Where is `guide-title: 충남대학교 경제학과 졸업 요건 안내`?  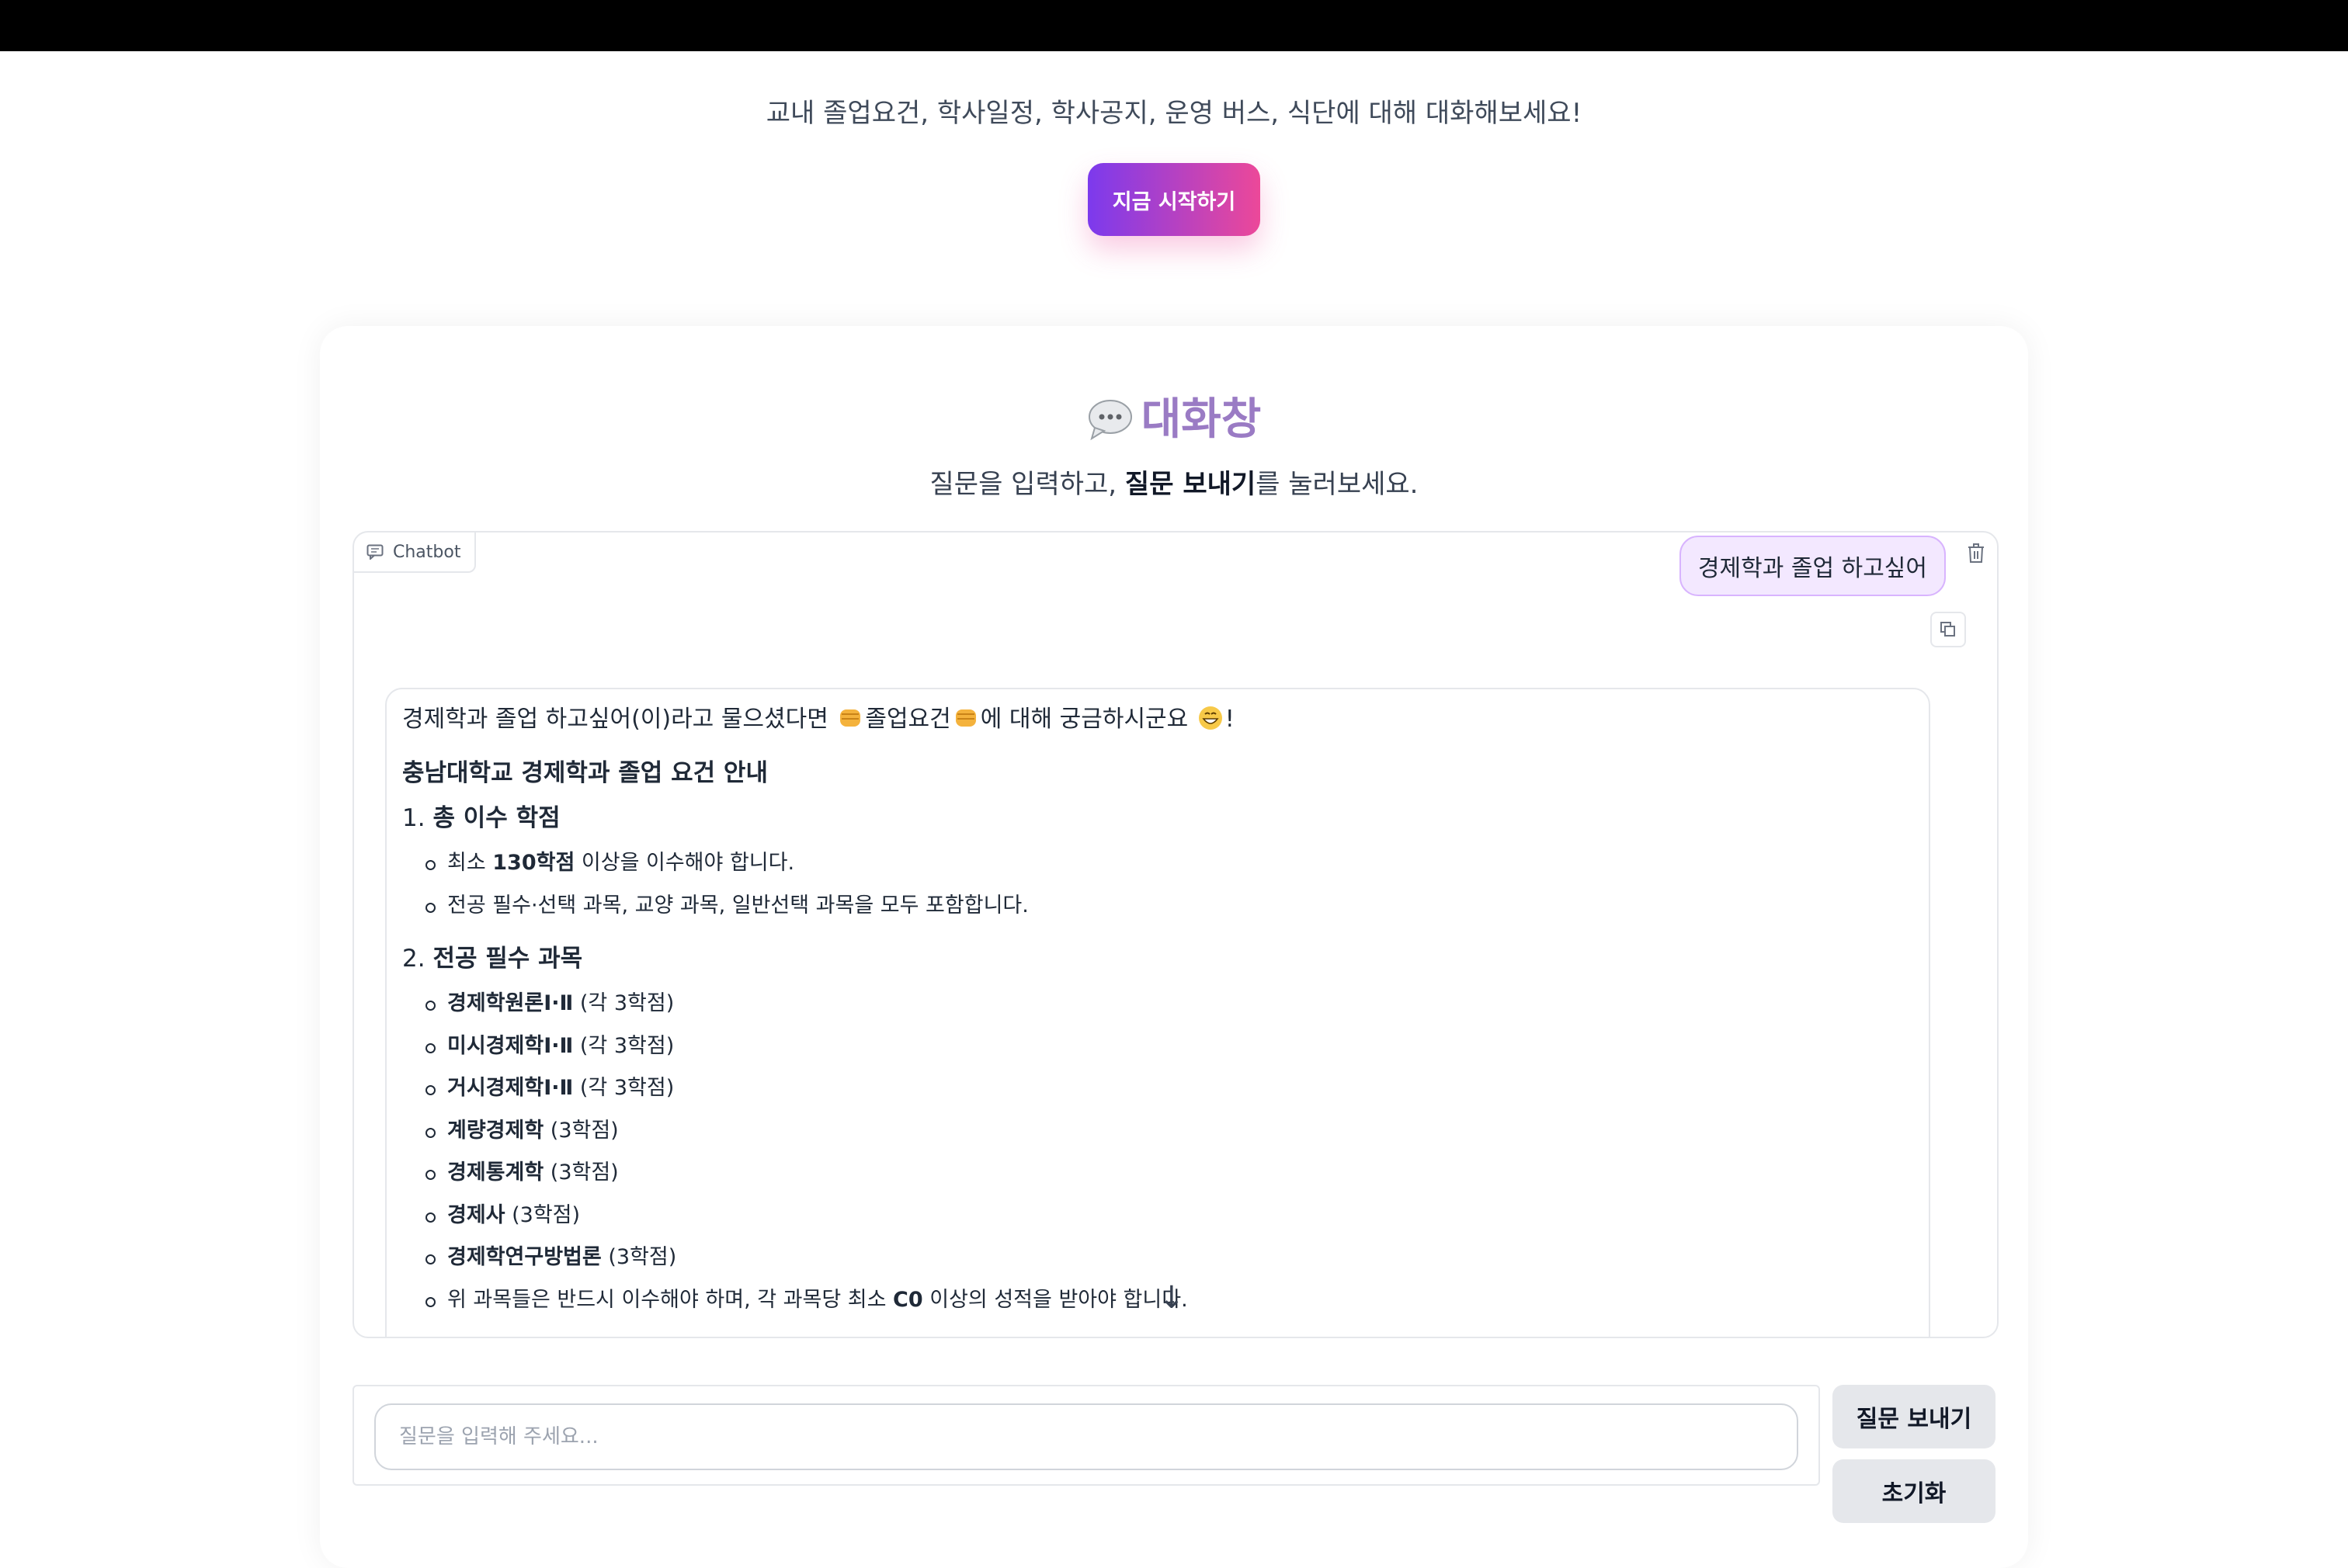
guide-title: 충남대학교 경제학과 졸업 요건 안내 is located at coordinates (585, 773).